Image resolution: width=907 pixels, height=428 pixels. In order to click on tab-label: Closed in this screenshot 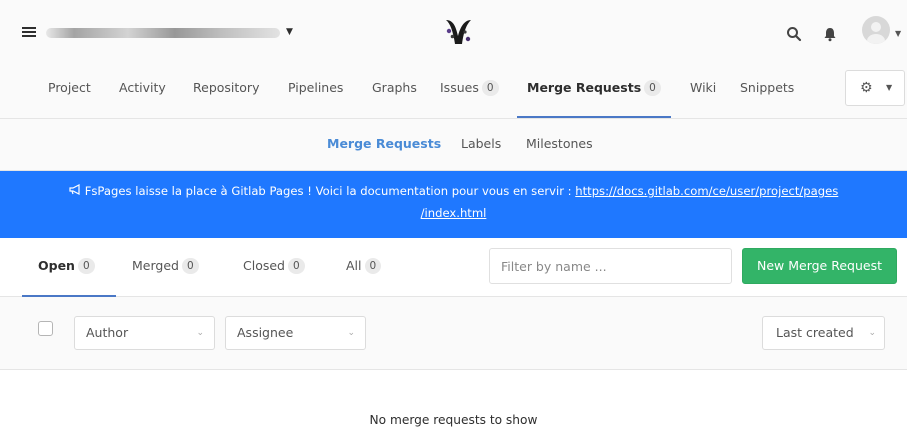, I will do `click(264, 265)`.